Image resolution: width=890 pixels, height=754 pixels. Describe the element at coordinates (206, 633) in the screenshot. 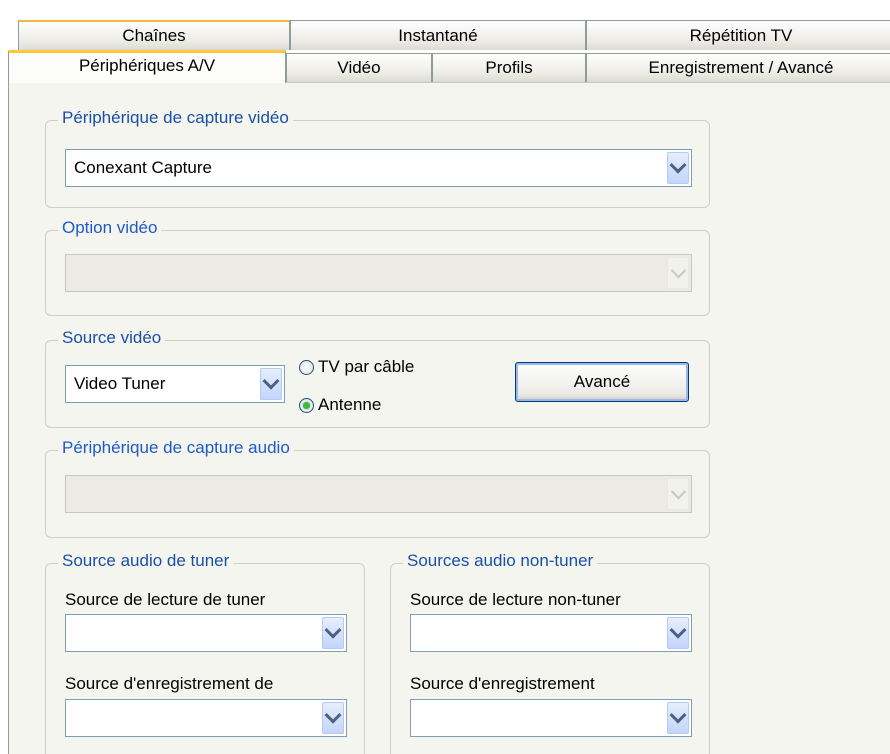

I see `tuner-playback-select` at that location.